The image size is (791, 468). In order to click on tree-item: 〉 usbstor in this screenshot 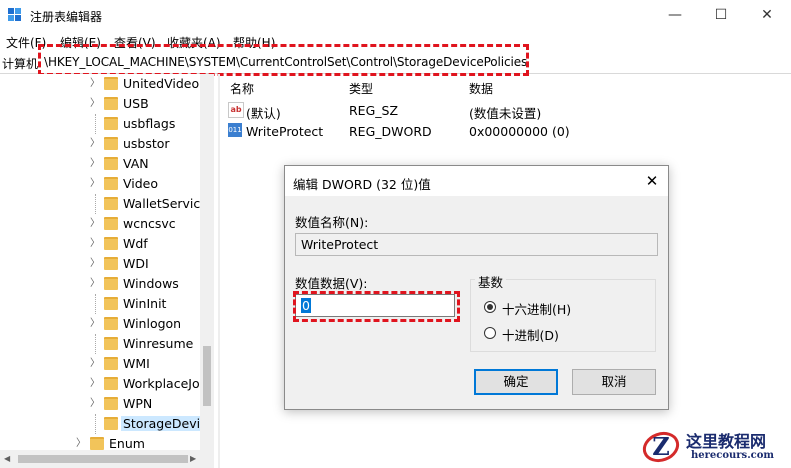, I will do `click(100, 144)`.